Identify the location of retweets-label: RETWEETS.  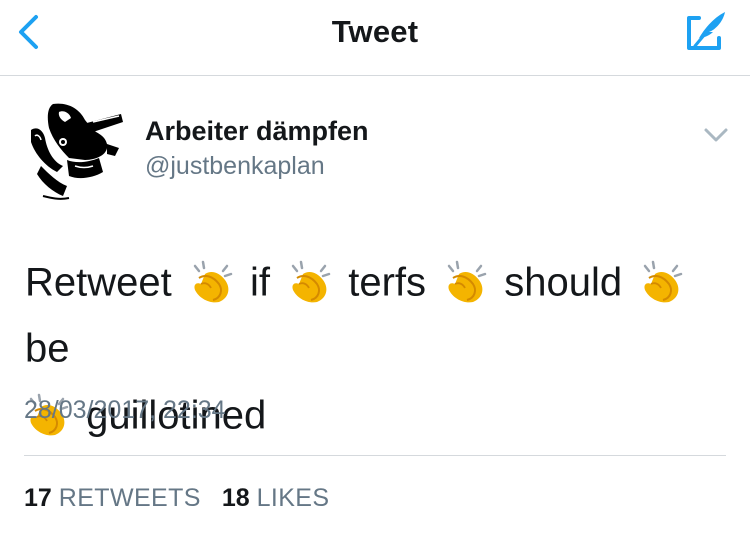
(129, 498).